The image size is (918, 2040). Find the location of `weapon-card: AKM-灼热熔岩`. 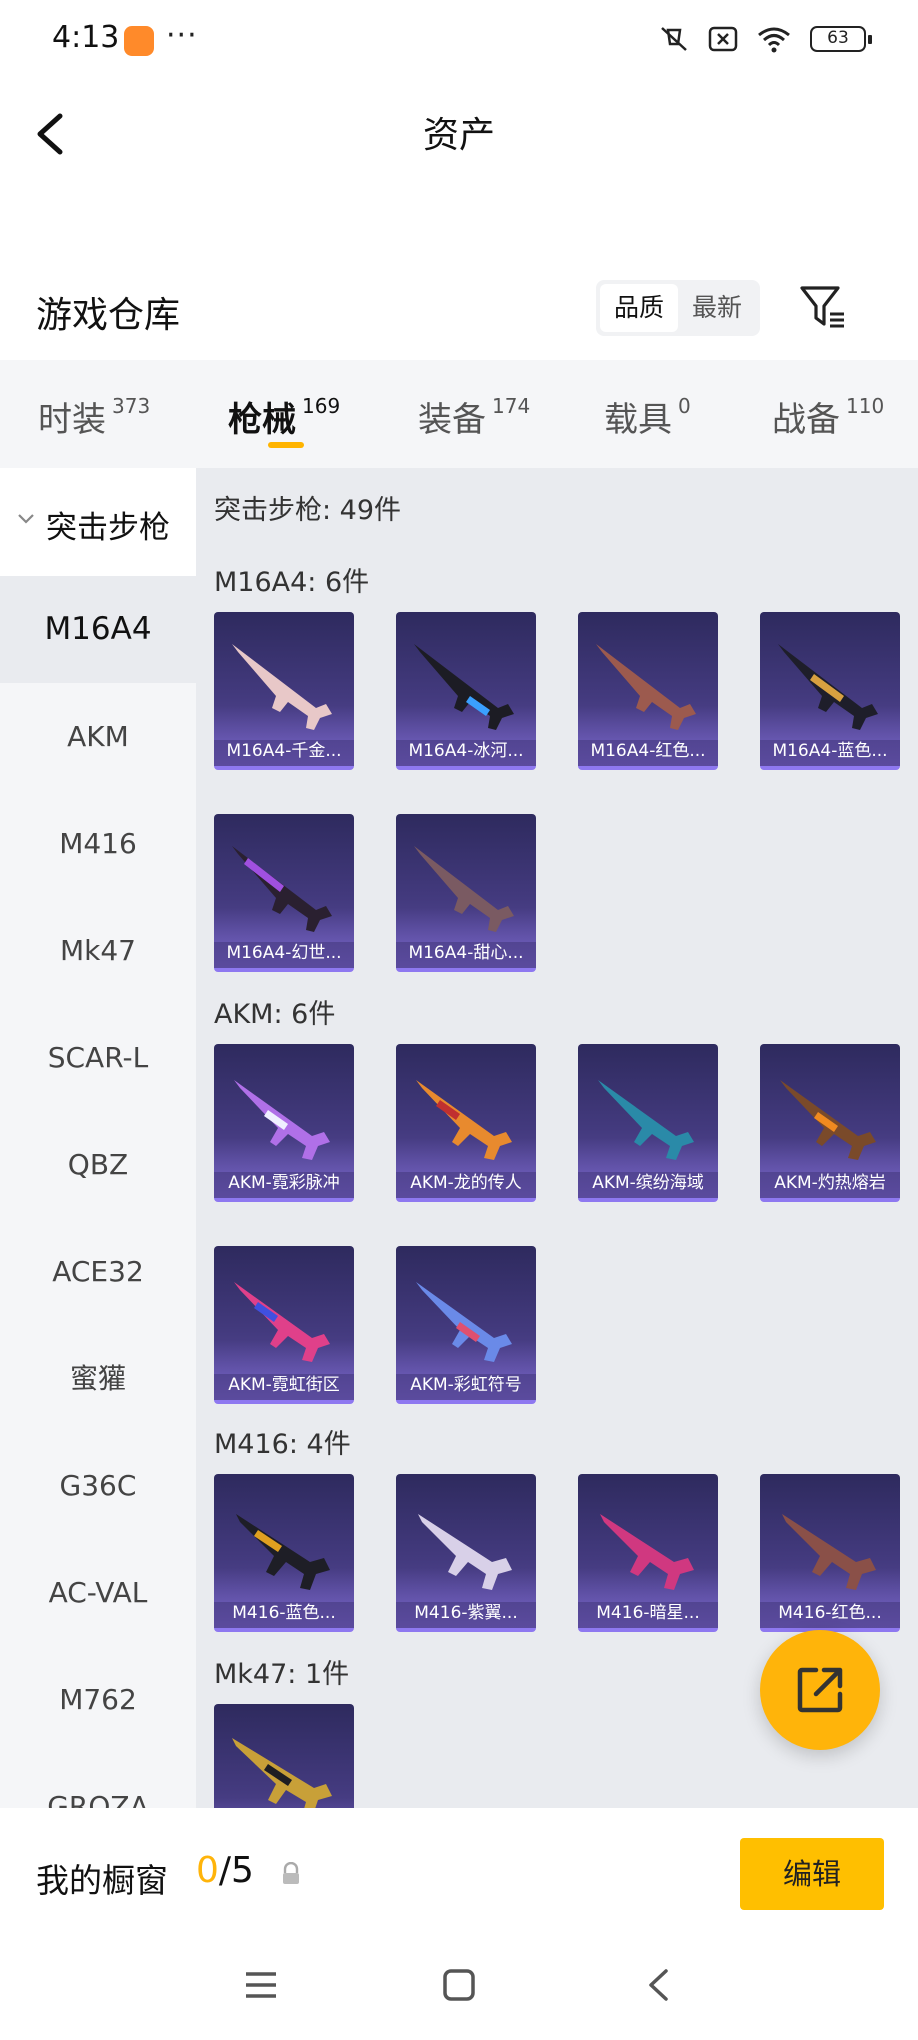

weapon-card: AKM-灼热熔岩 is located at coordinates (830, 1123).